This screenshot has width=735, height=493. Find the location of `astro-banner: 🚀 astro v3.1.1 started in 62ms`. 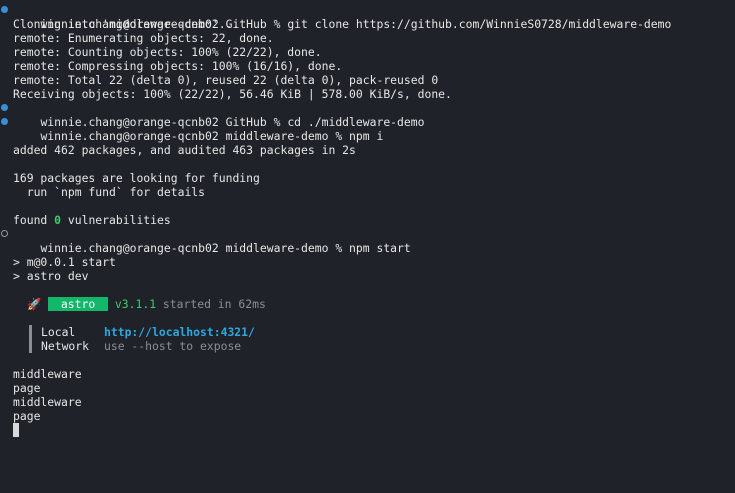

astro-banner: 🚀 astro v3.1.1 started in 62ms is located at coordinates (146, 304).